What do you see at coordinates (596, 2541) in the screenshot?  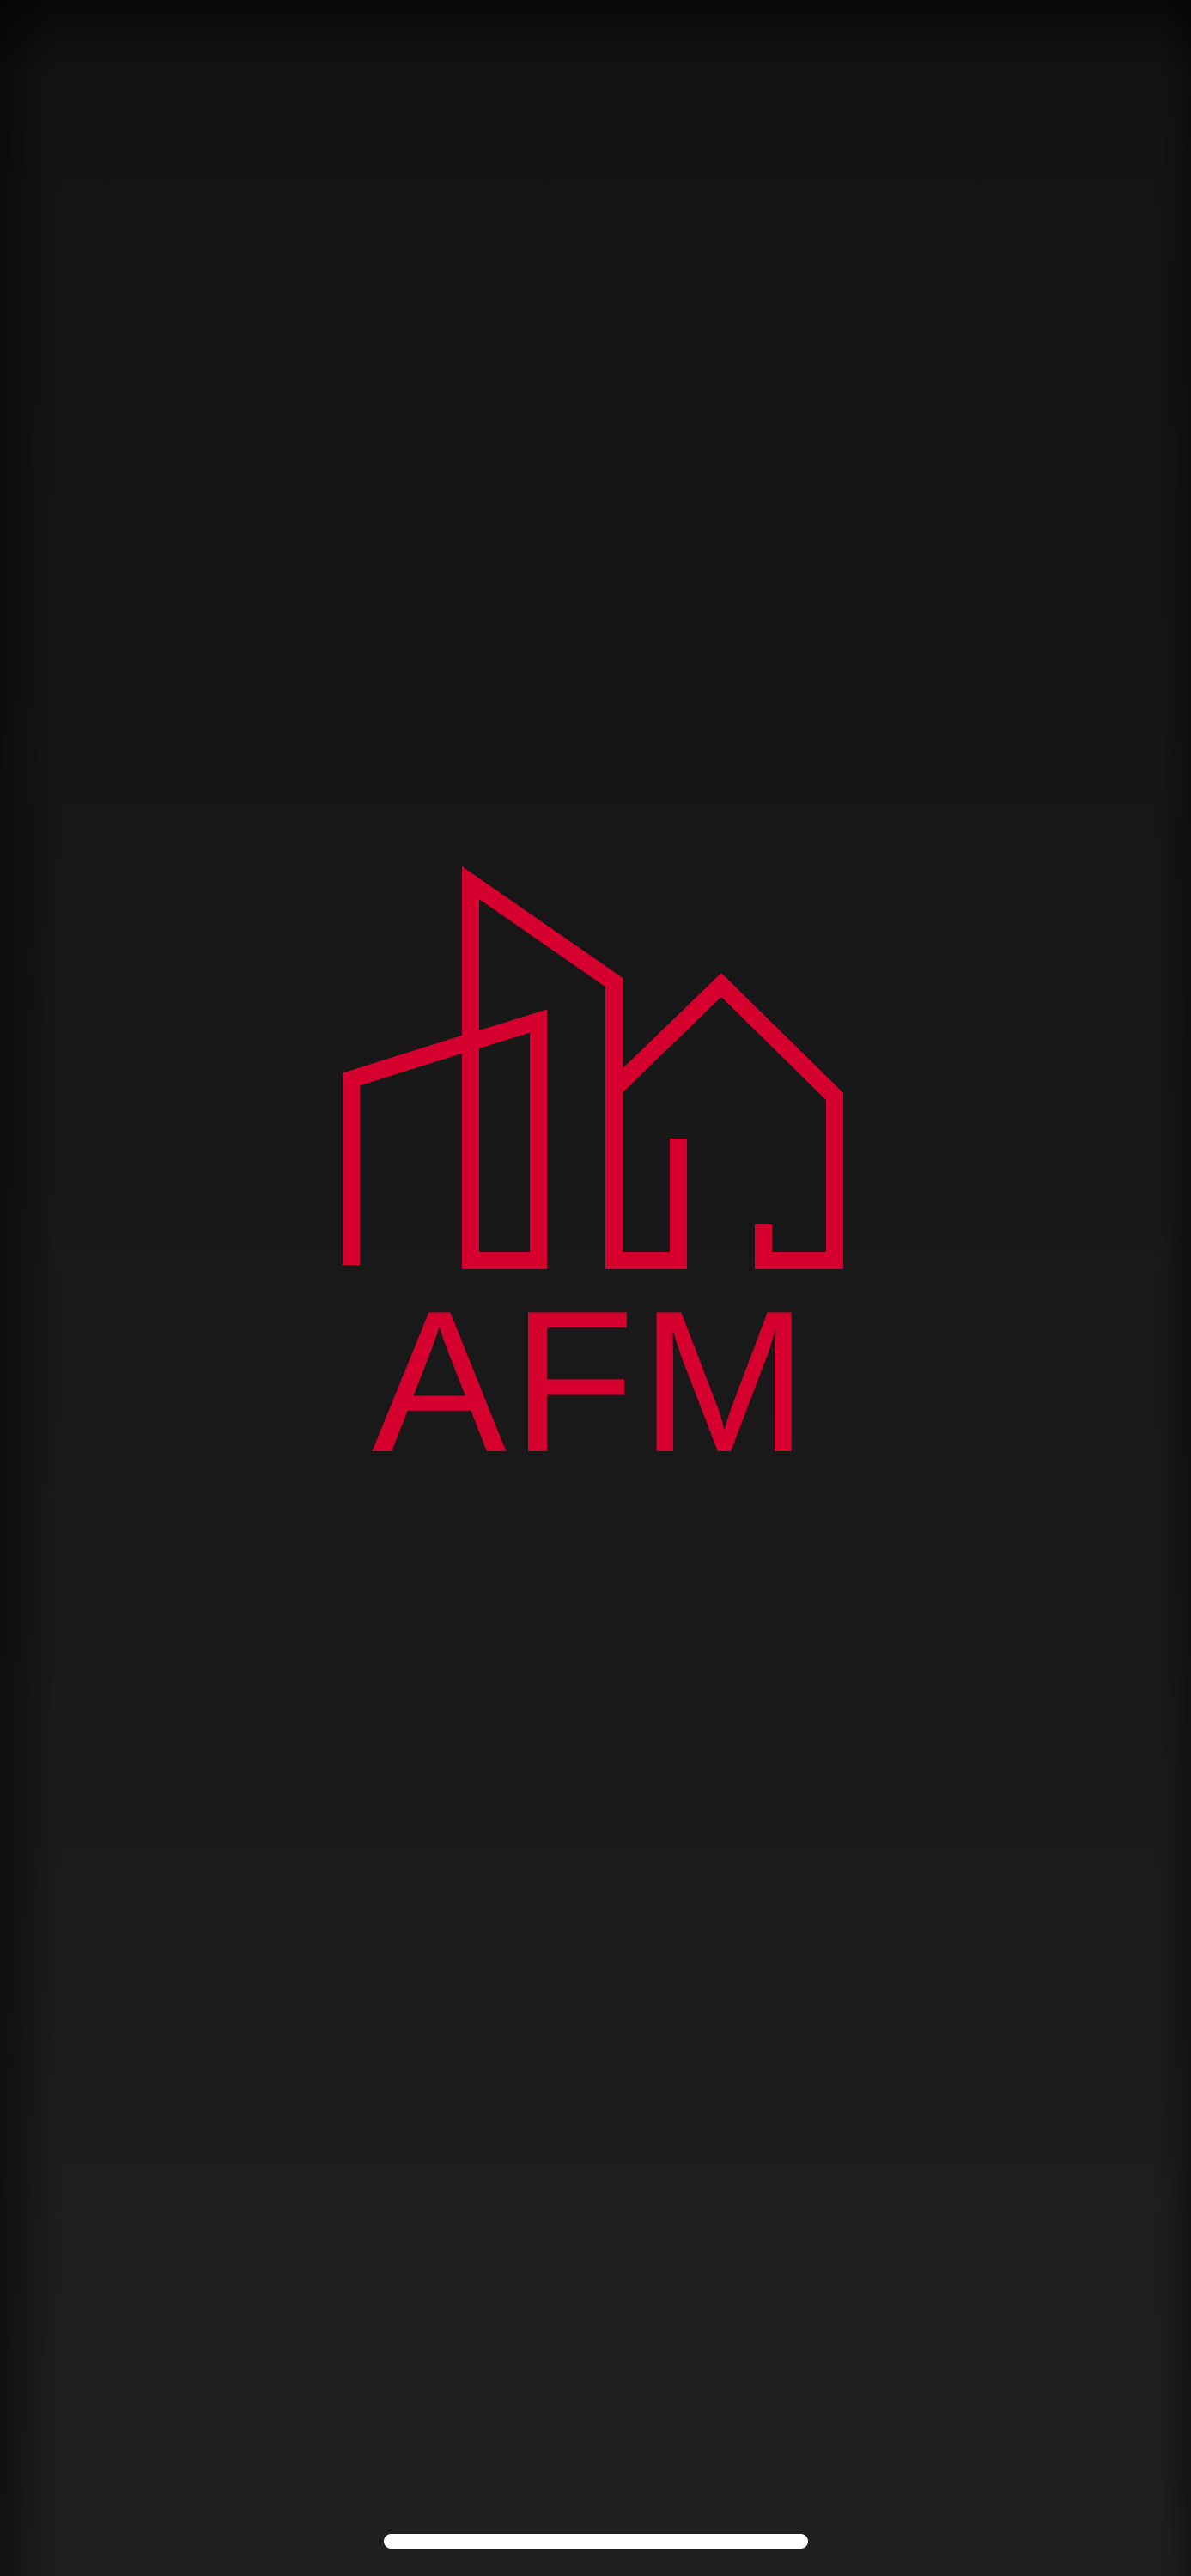 I see `home-indicator` at bounding box center [596, 2541].